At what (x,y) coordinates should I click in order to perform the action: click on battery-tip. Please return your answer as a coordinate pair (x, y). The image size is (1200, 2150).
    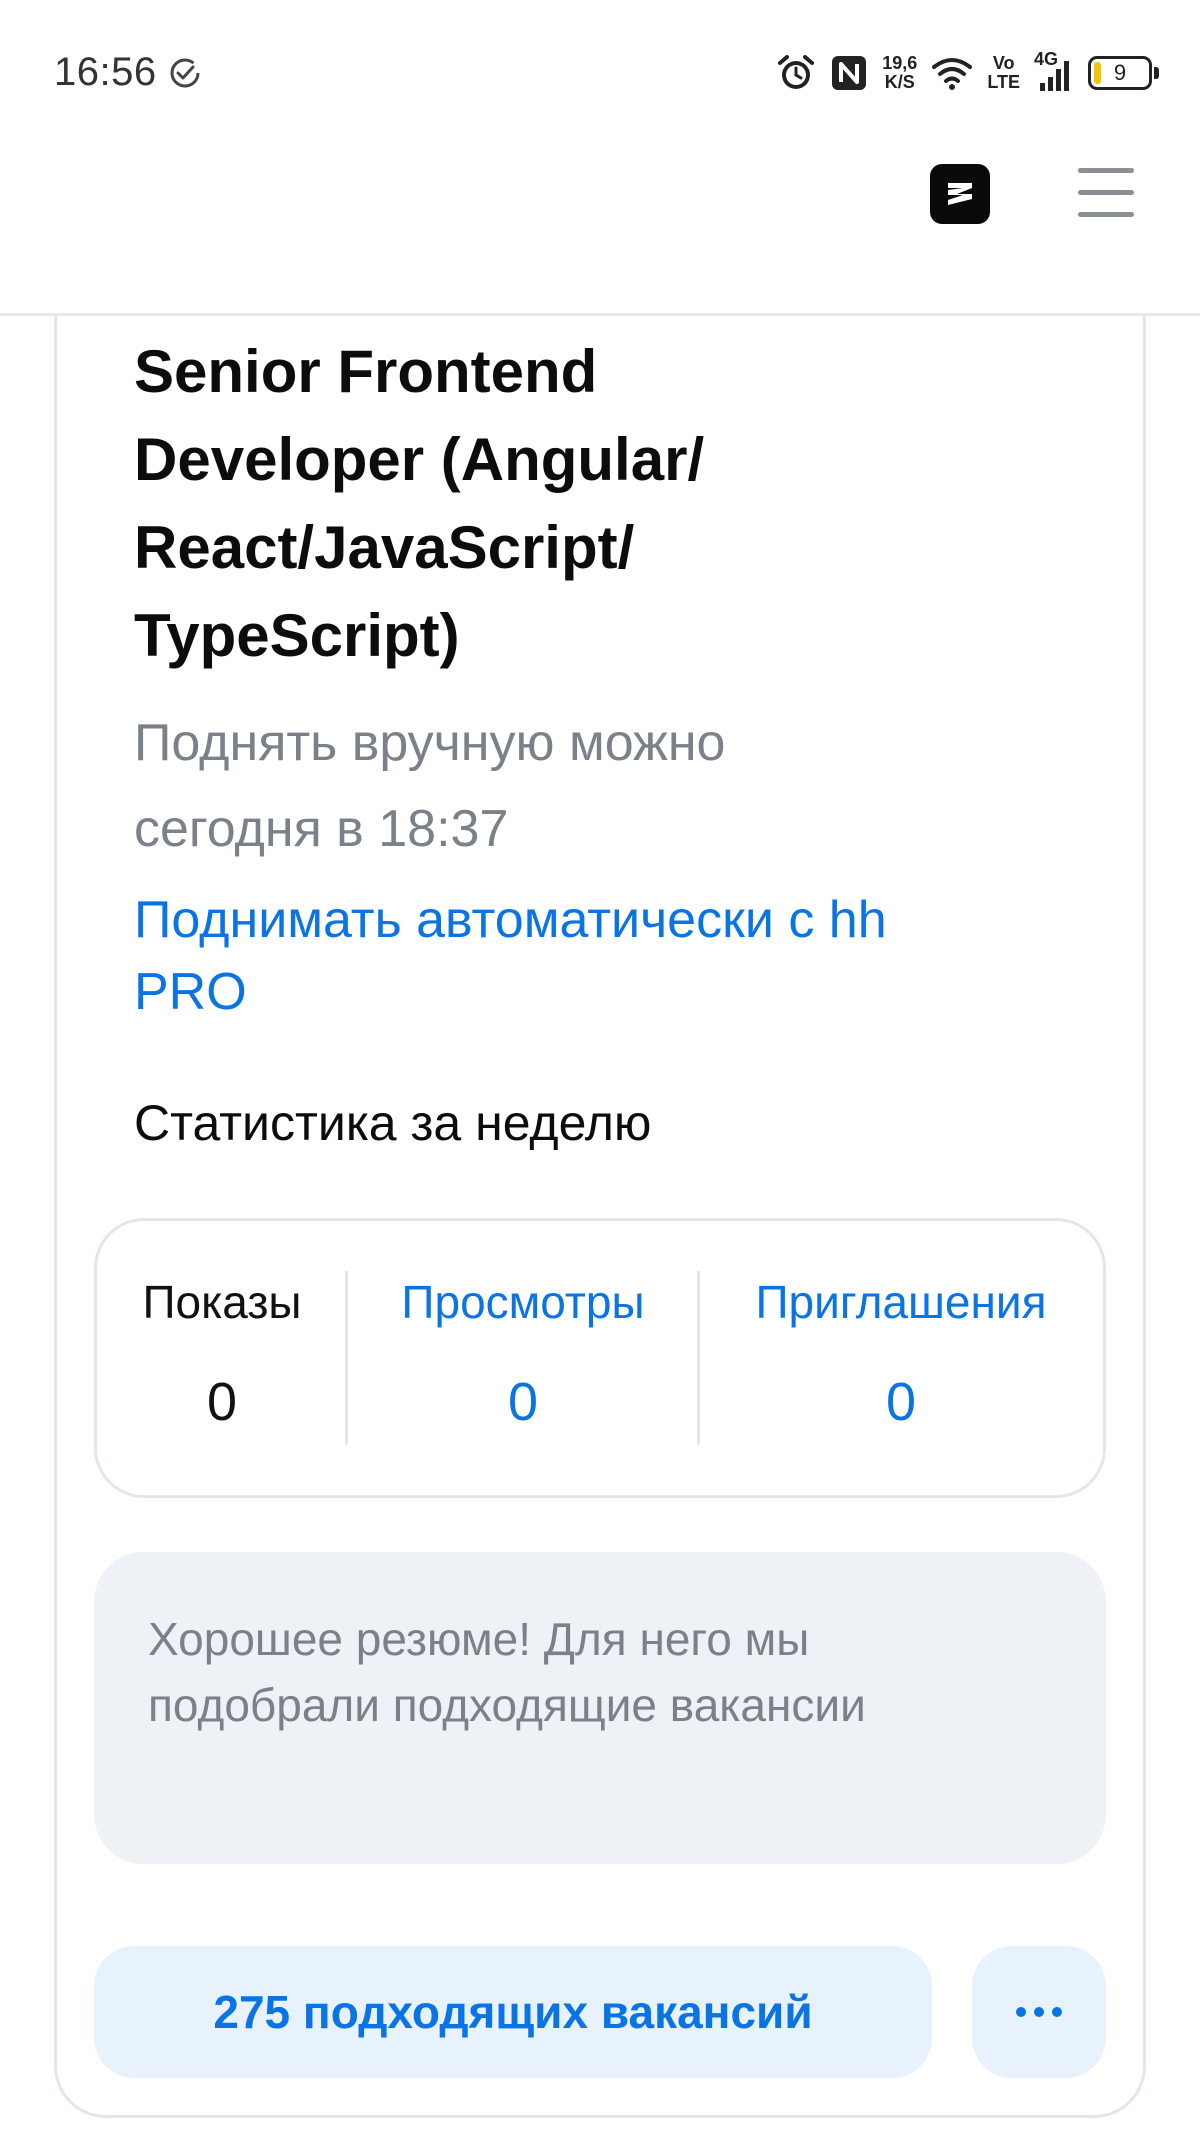
    Looking at the image, I should click on (1156, 73).